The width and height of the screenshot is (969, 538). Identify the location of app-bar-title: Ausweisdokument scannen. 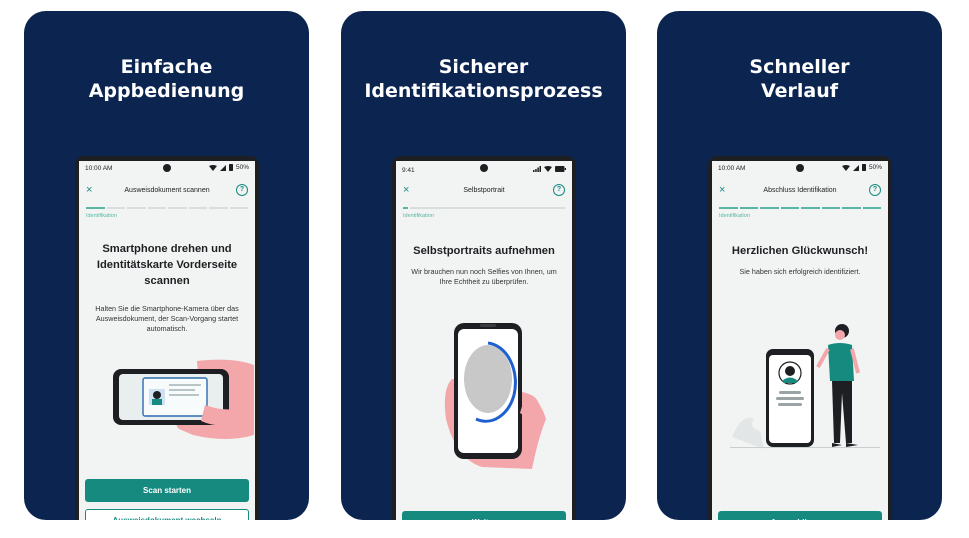
(167, 190).